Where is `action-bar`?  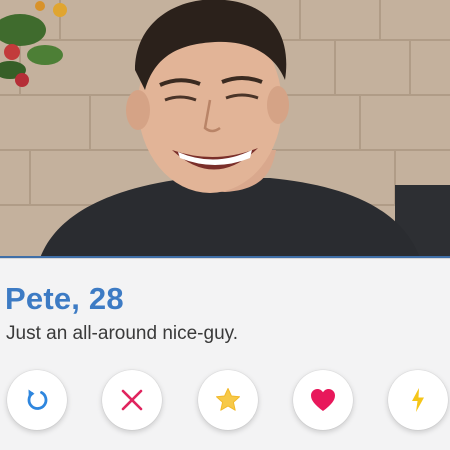 action-bar is located at coordinates (225, 402).